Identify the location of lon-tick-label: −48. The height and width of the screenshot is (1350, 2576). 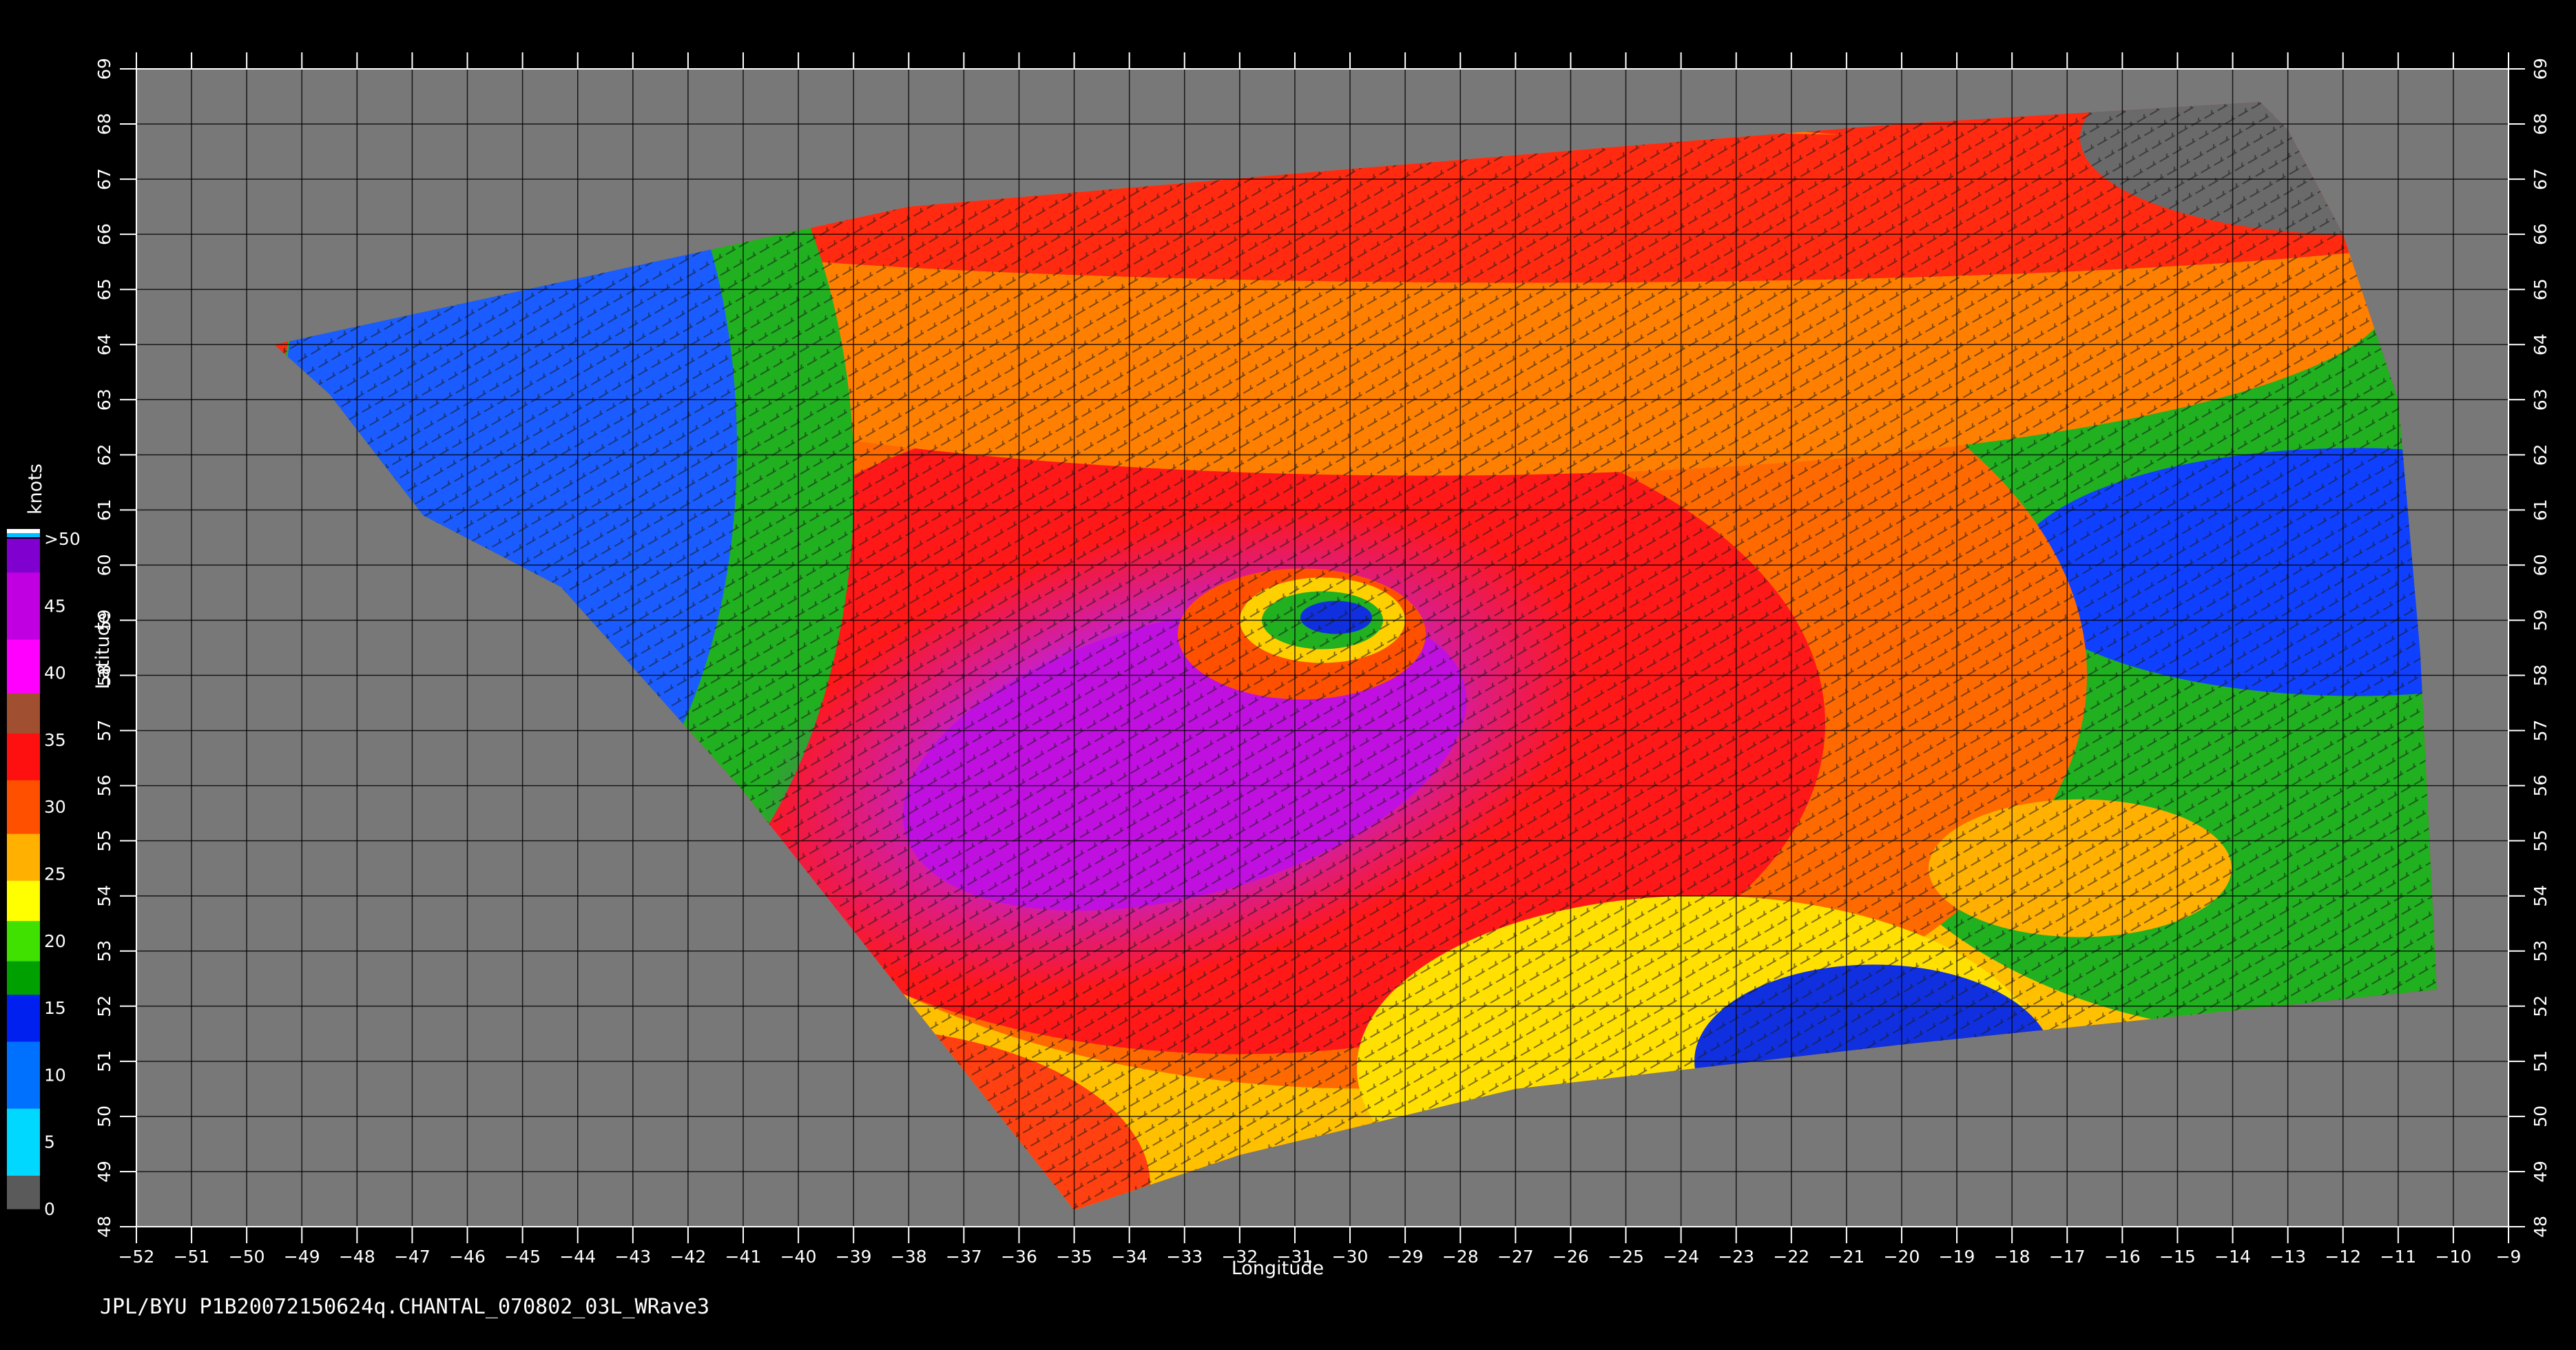
(357, 1257).